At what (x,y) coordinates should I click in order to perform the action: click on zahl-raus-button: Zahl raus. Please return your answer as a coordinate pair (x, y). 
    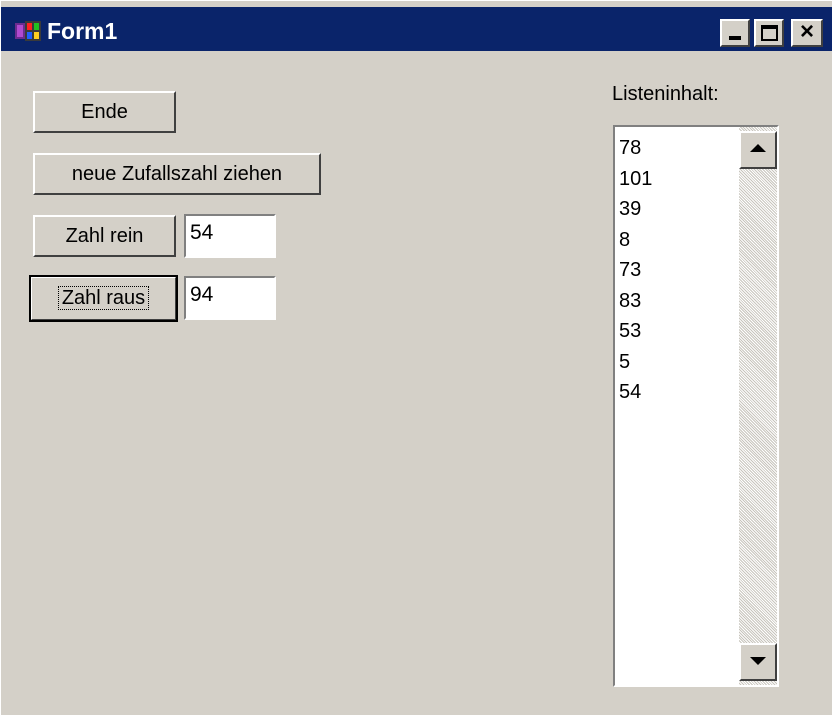
    Looking at the image, I should click on (103, 298).